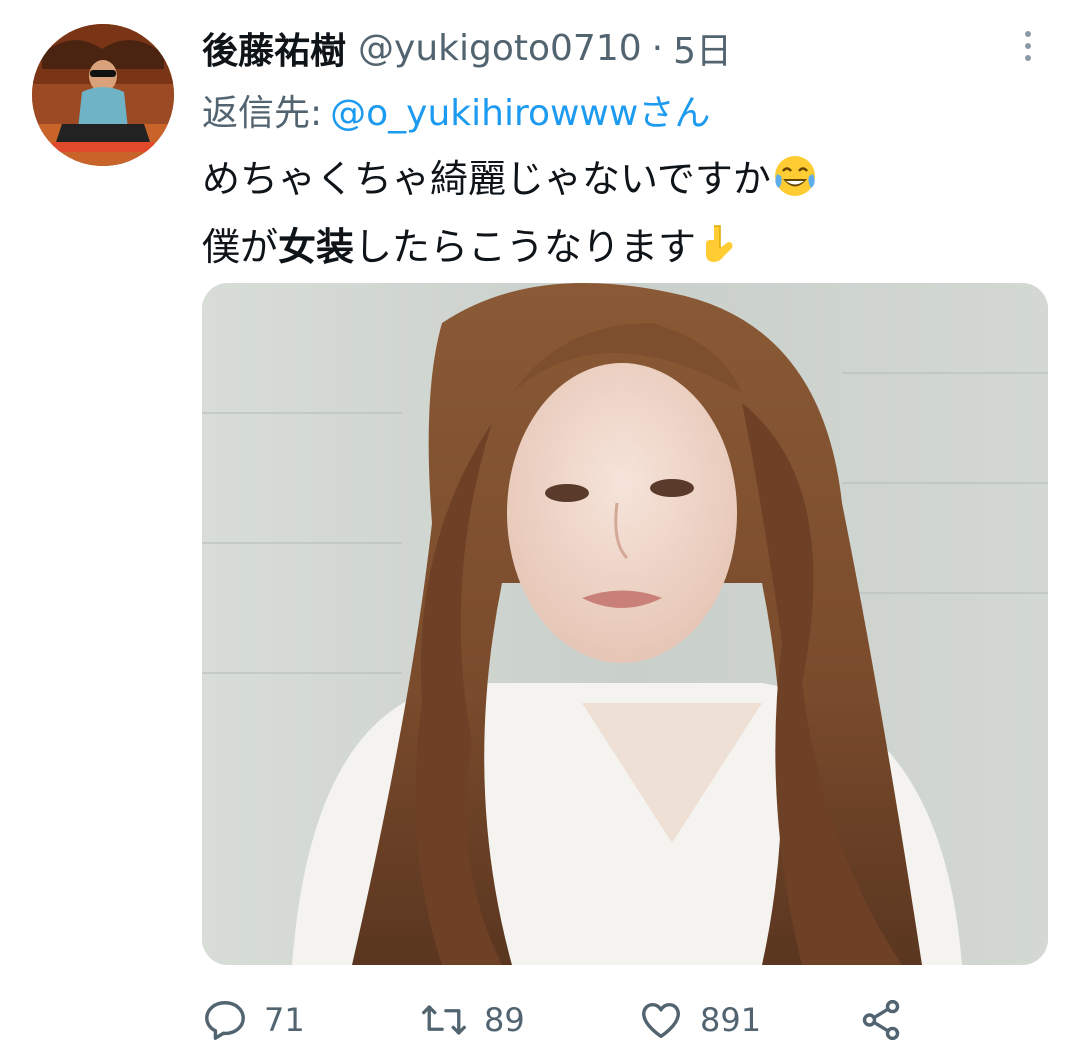 The width and height of the screenshot is (1079, 1050). I want to click on more-vertical-icon, so click(1028, 46).